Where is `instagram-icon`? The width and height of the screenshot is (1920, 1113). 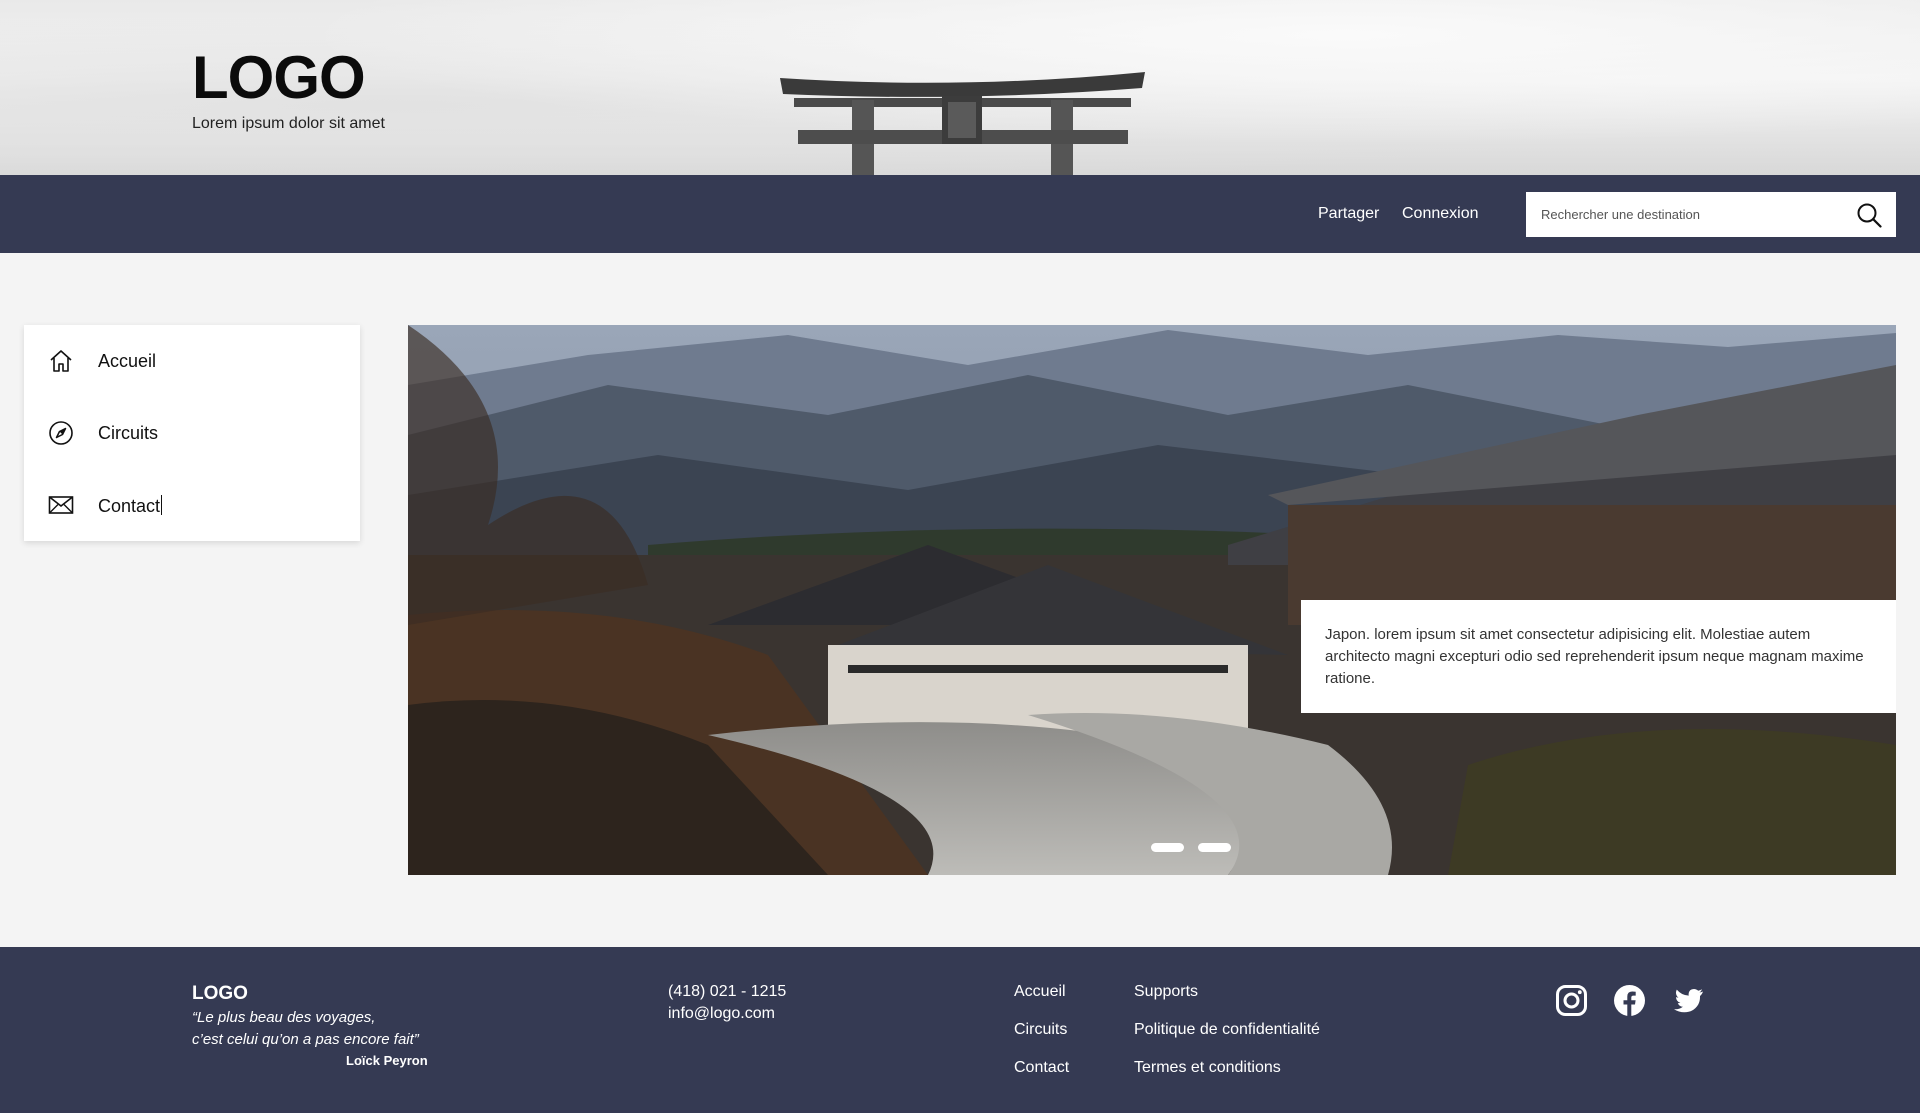
instagram-icon is located at coordinates (1571, 1000).